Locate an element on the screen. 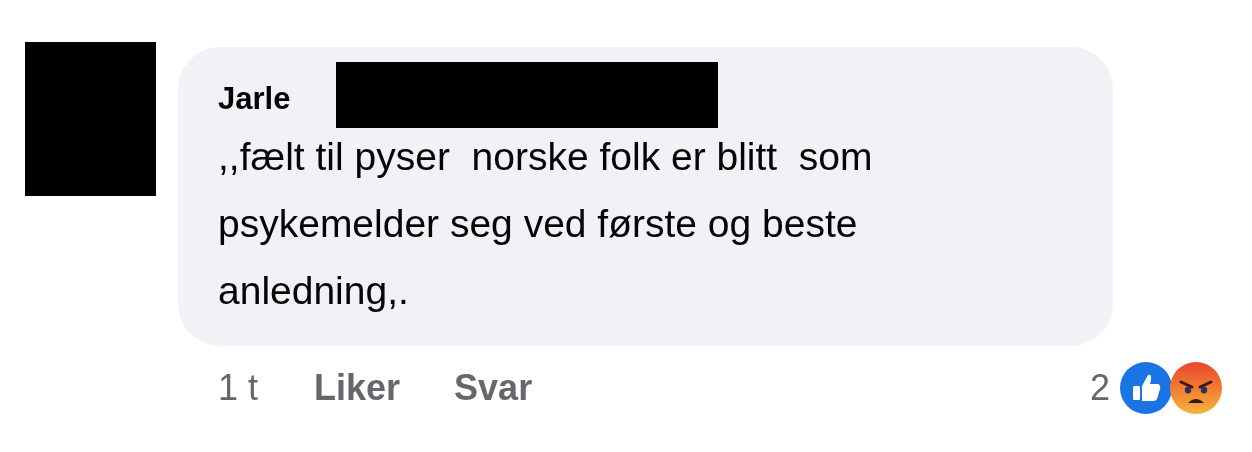 The image size is (1252, 452). like-icon is located at coordinates (1146, 388).